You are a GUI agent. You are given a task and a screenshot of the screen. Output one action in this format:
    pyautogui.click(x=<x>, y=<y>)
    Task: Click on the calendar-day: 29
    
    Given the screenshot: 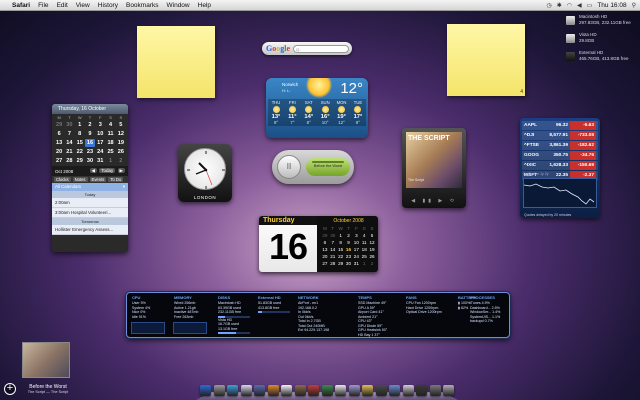 What is the action you would take?
    pyautogui.click(x=59, y=125)
    